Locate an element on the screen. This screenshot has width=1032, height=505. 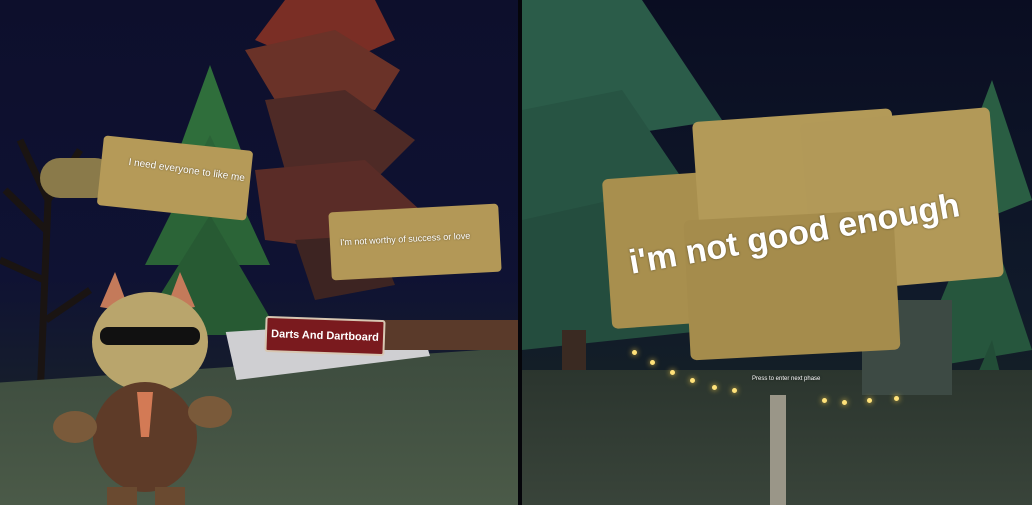
enter-phase-prompt: Press to enter next phase is located at coordinates (786, 379).